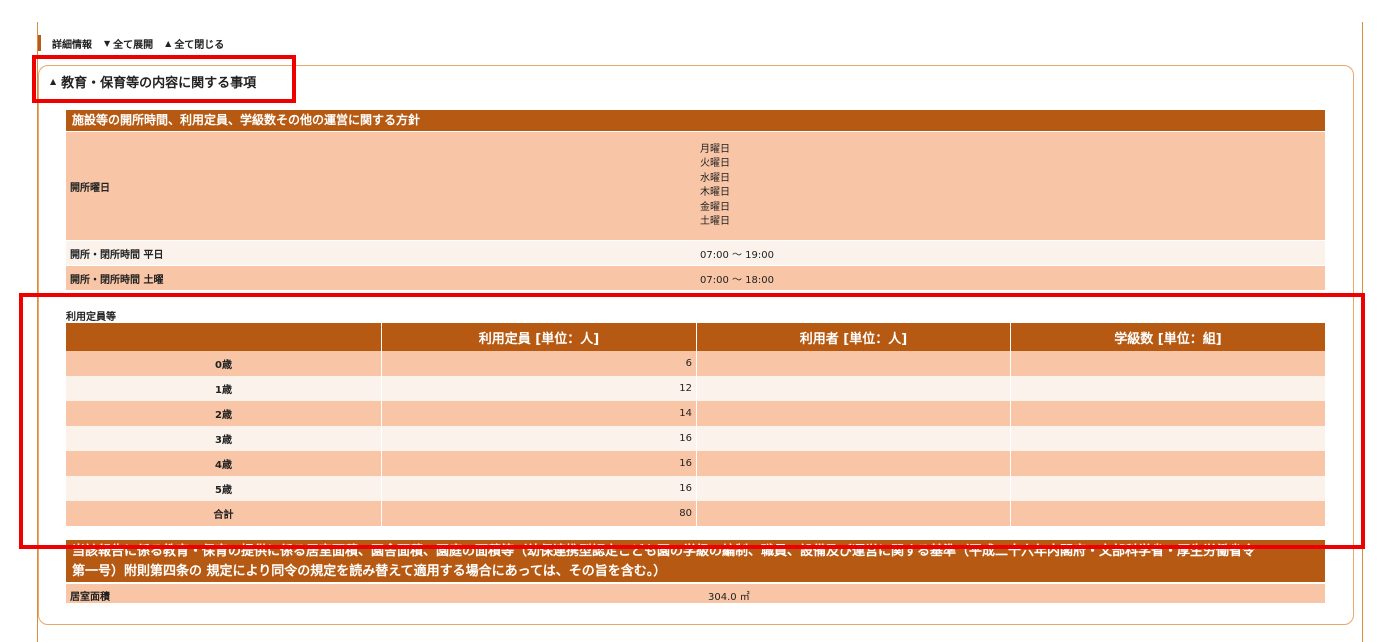  What do you see at coordinates (72, 45) in the screenshot?
I see `toolbar-title: 詳細情報` at bounding box center [72, 45].